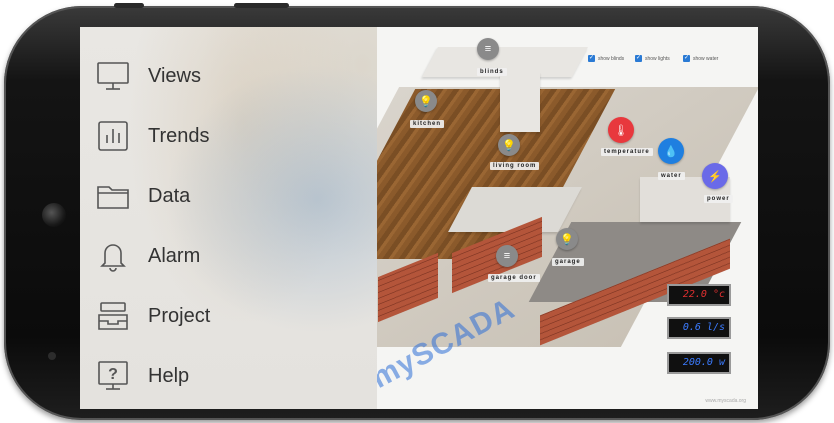 This screenshot has width=834, height=423. I want to click on living-room-light-button: 💡, so click(509, 145).